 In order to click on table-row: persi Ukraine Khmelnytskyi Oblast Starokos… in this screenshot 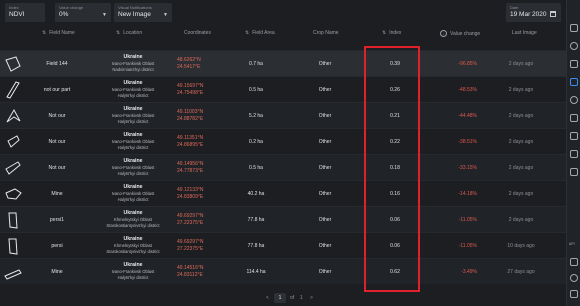, I will do `click(283, 245)`.